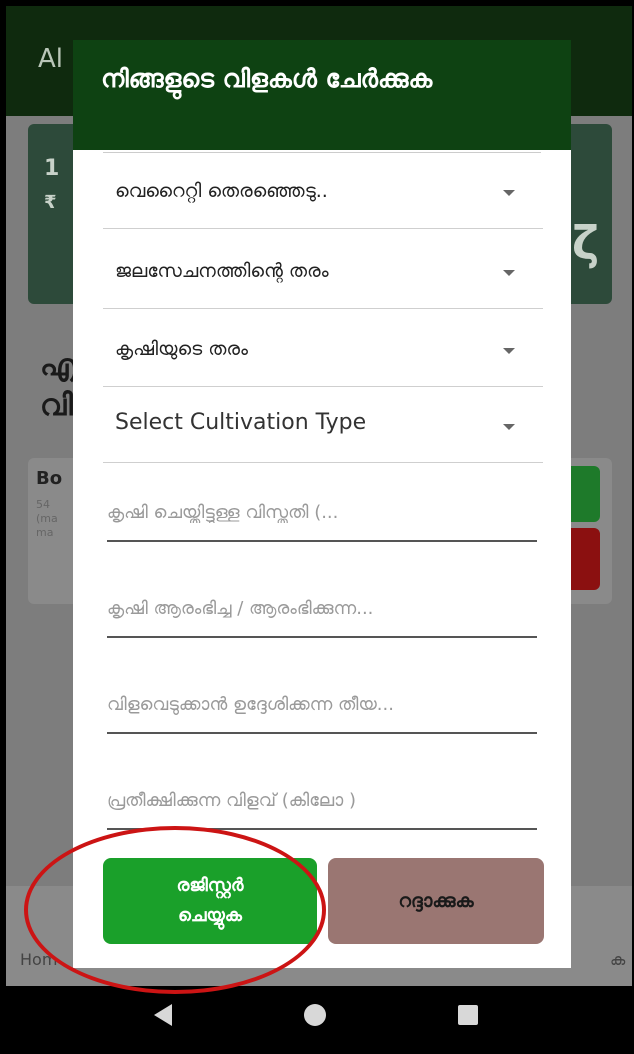 The width and height of the screenshot is (634, 1054). What do you see at coordinates (322, 95) in the screenshot?
I see `dialog-header: നിങ്ങളുടെ വിളകൾ ചേർക്കുക` at bounding box center [322, 95].